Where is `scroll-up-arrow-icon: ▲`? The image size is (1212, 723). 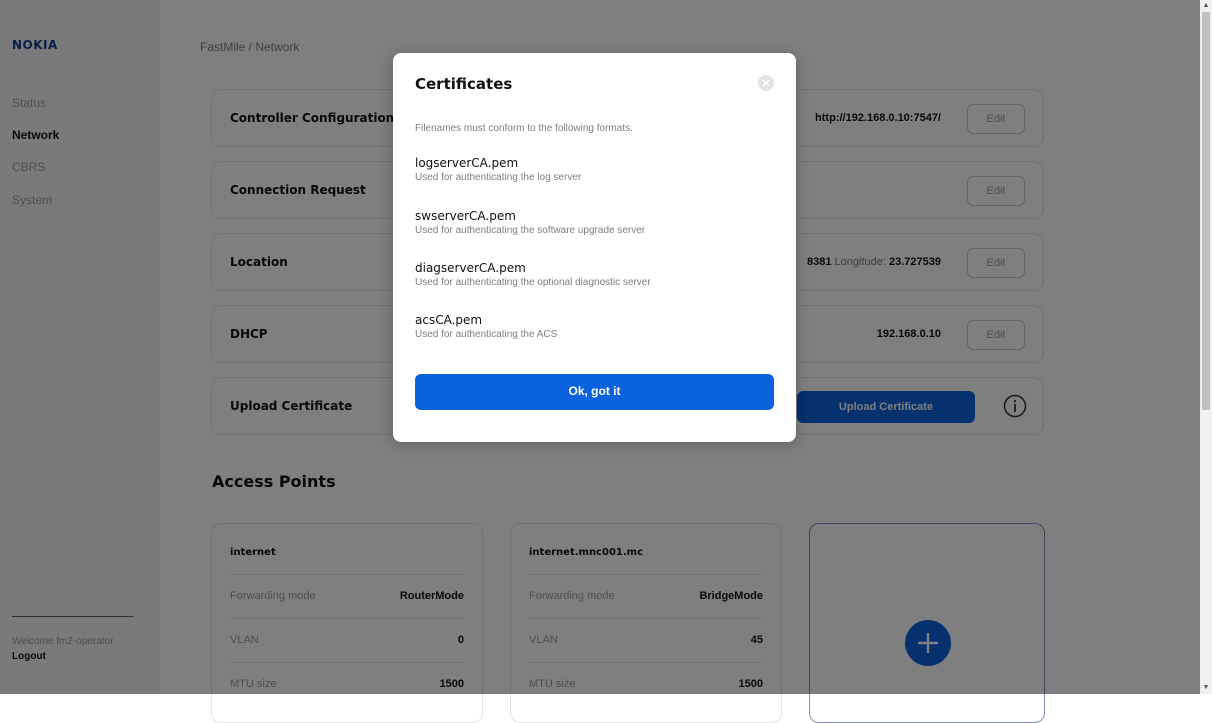 scroll-up-arrow-icon: ▲ is located at coordinates (1206, 6).